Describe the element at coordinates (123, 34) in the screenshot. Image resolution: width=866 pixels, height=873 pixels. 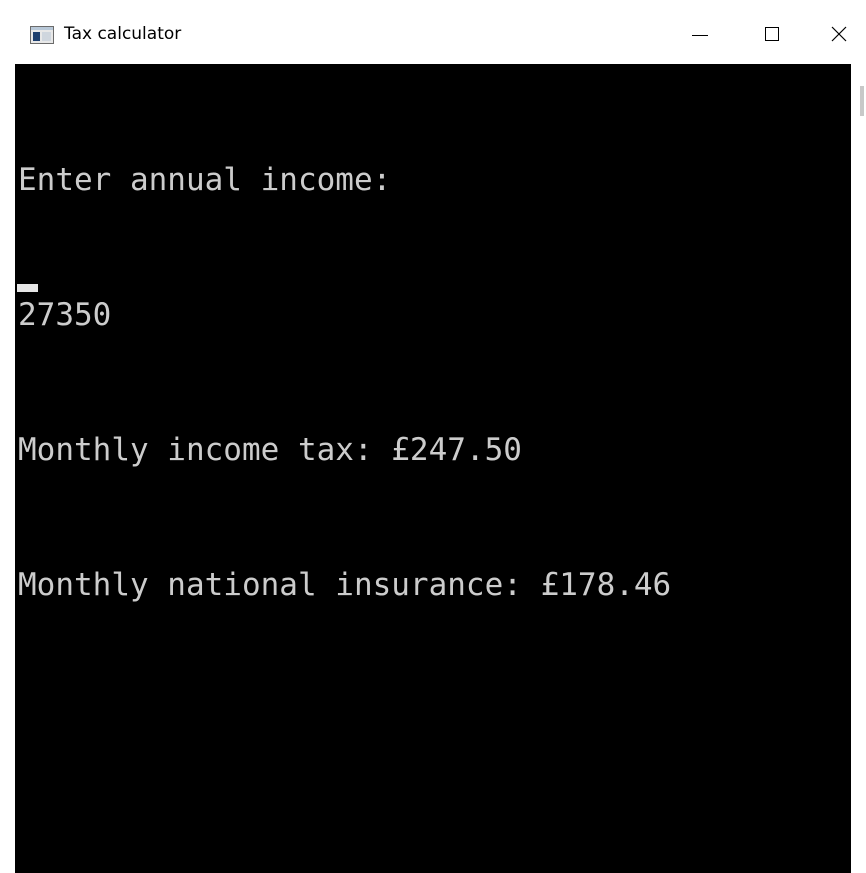
I see `window-title: Tax calculator` at that location.